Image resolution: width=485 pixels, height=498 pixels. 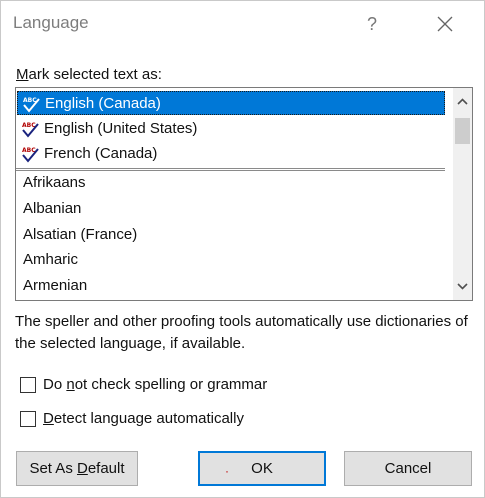 I want to click on language-item-french-canada: ABC French (Canada), so click(x=231, y=154).